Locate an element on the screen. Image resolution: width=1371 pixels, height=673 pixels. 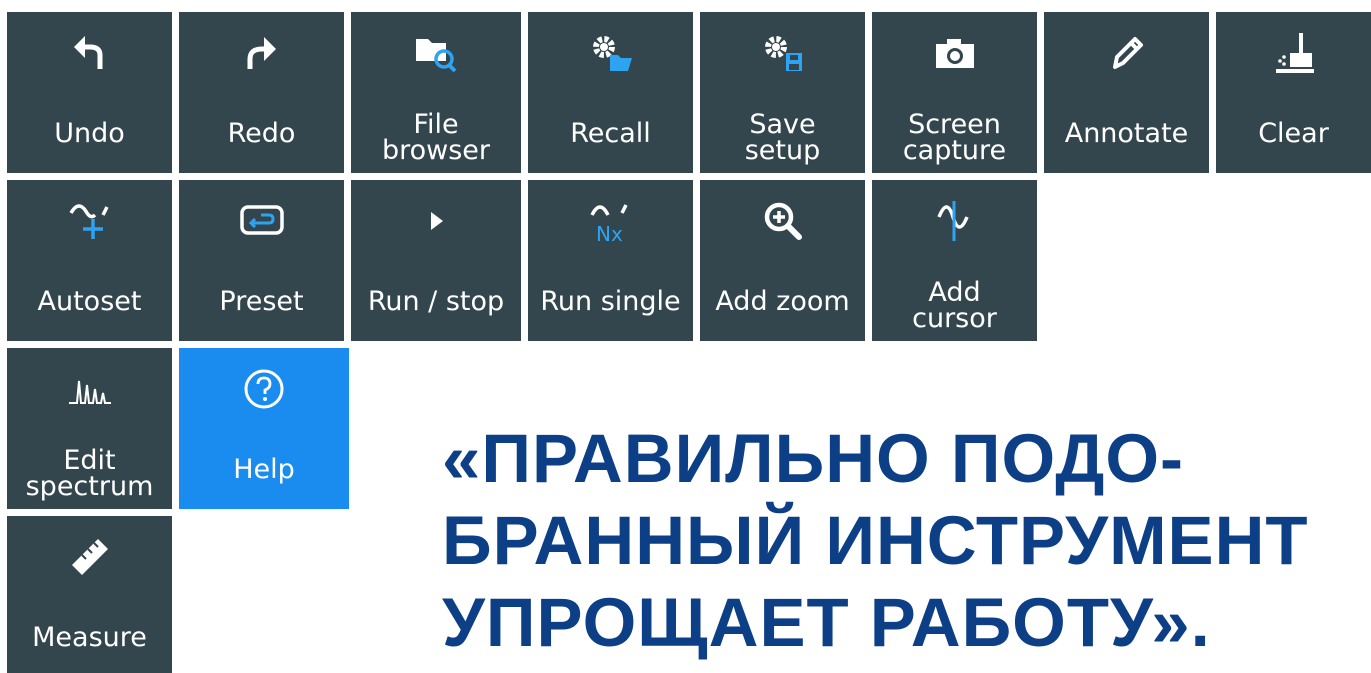
undo-icon is located at coordinates (89, 53).